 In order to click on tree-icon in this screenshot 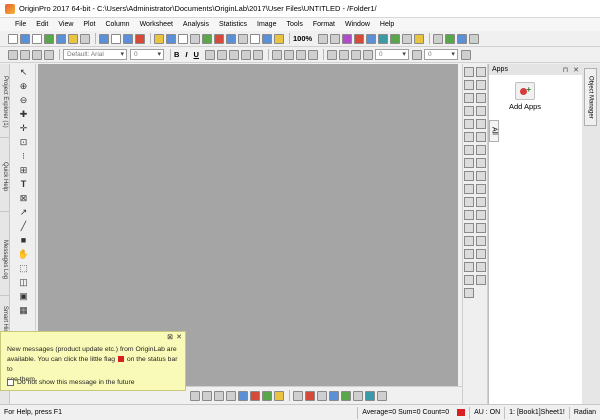, I will do `click(450, 38)`.